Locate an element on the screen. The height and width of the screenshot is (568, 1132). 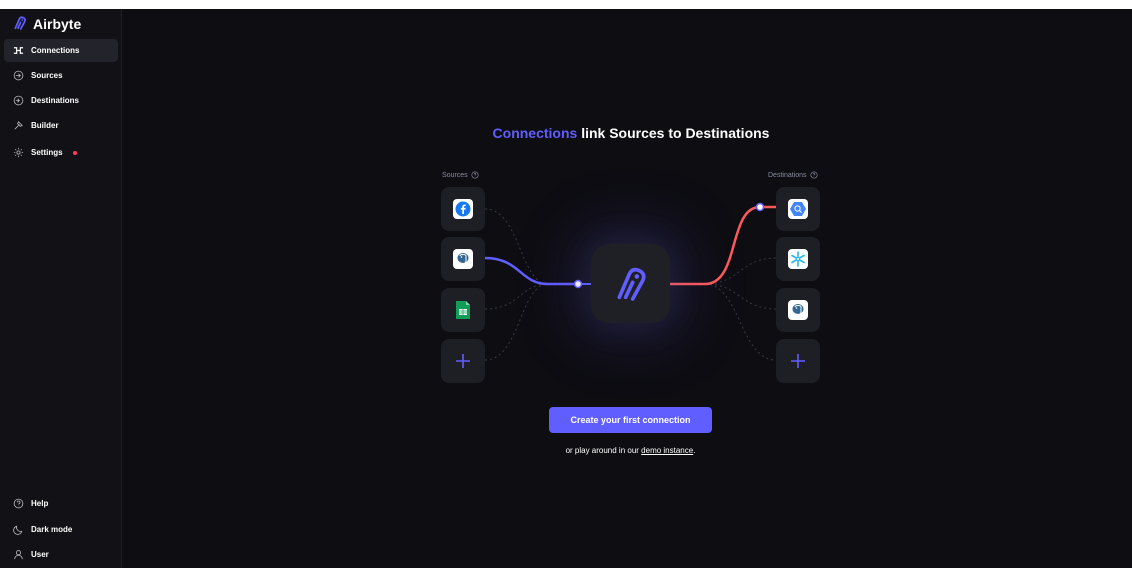
bigquery-icon is located at coordinates (798, 209).